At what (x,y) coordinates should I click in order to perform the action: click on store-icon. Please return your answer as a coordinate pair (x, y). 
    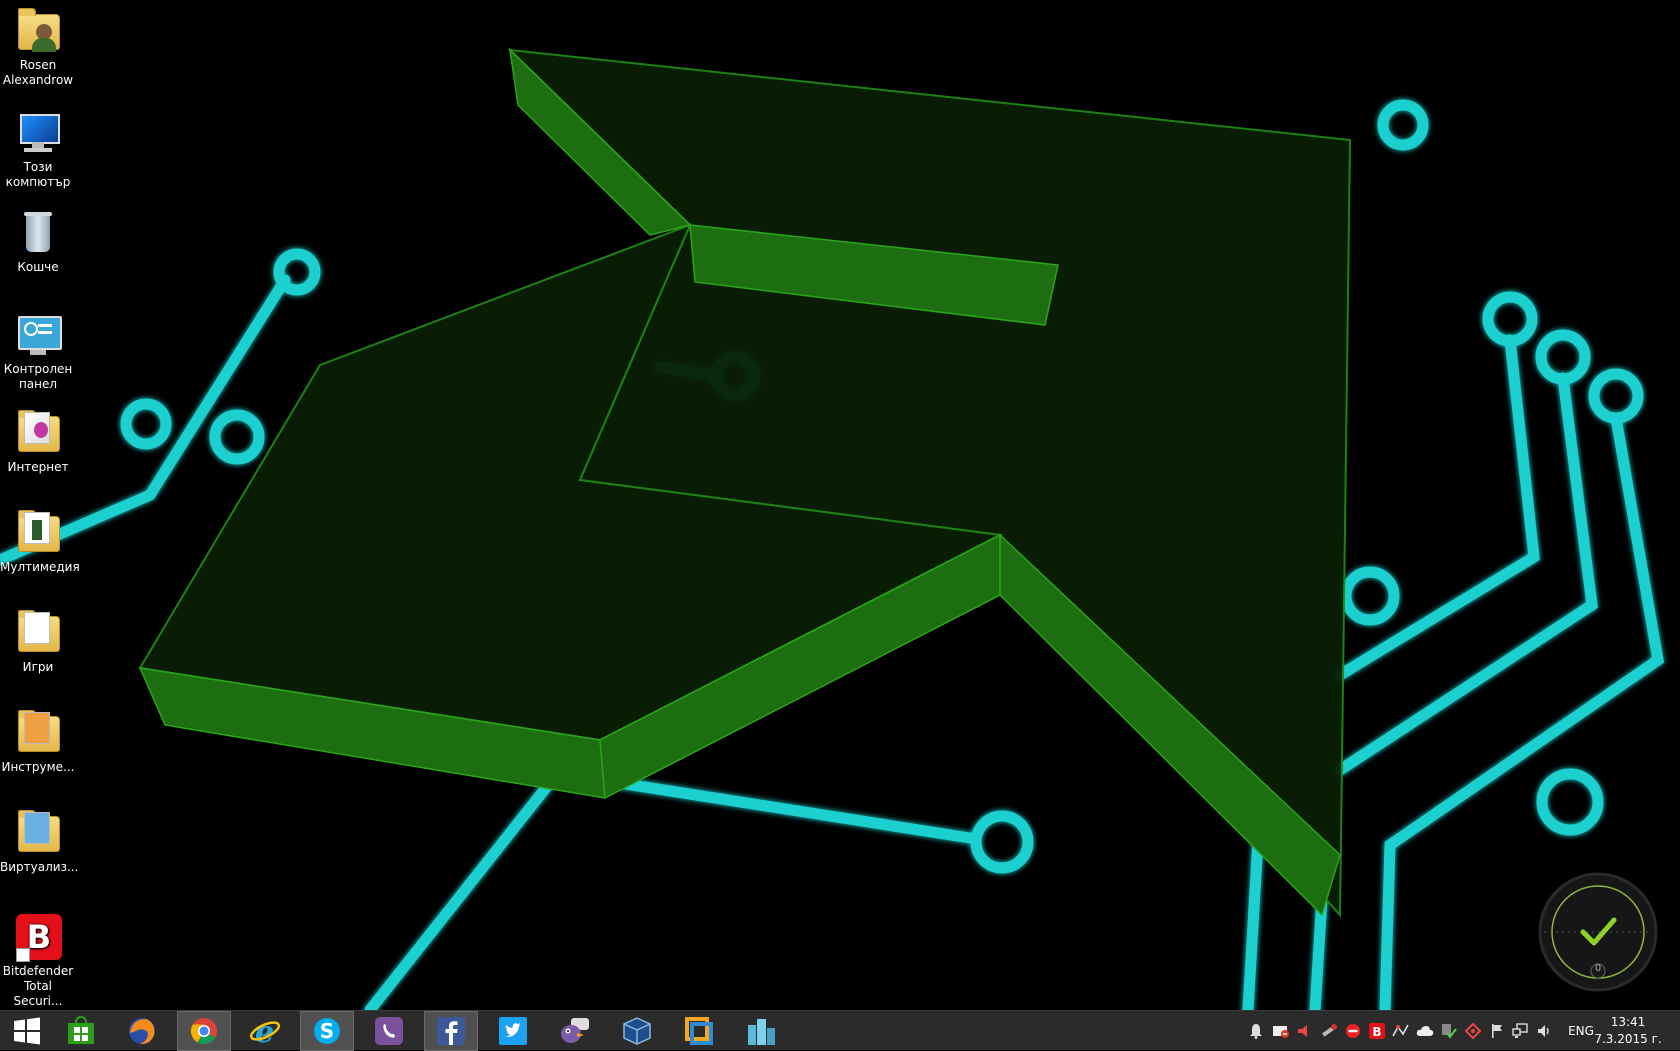
    Looking at the image, I should click on (81, 1030).